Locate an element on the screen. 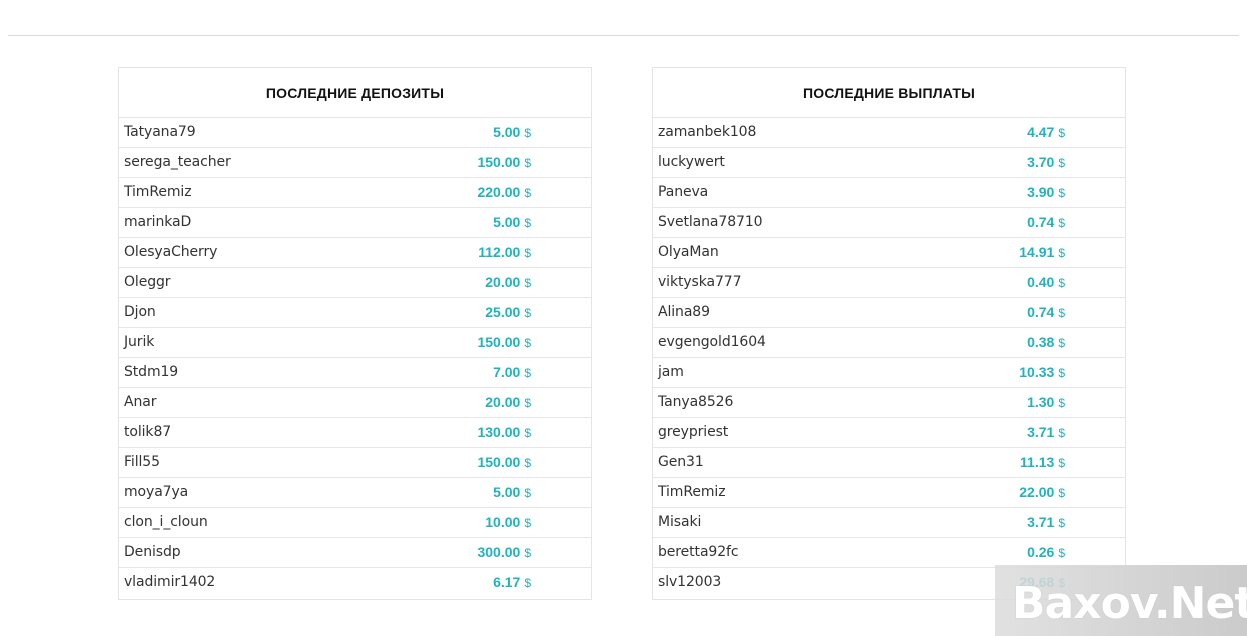  user-name: Fill55 is located at coordinates (142, 462).